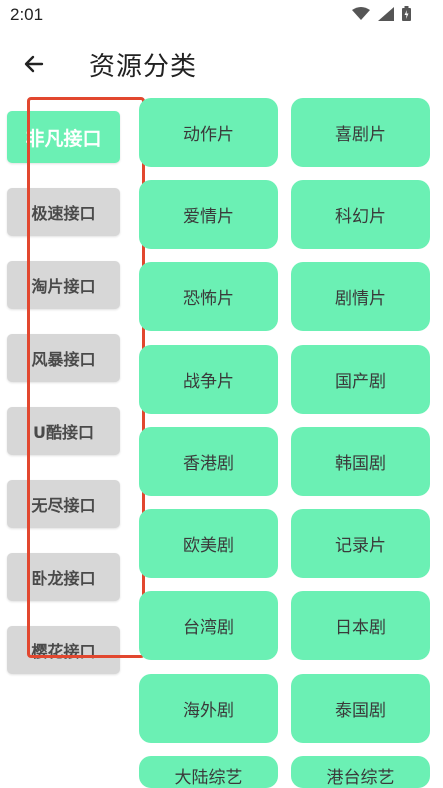  I want to click on category-thai-series: 泰国剧, so click(360, 708).